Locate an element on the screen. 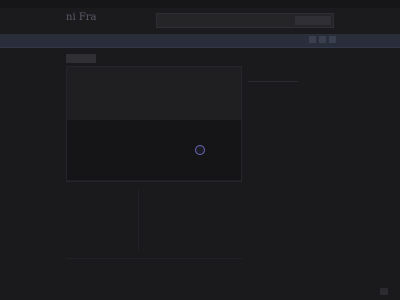 The width and height of the screenshot is (400, 300). search-button is located at coordinates (313, 20).